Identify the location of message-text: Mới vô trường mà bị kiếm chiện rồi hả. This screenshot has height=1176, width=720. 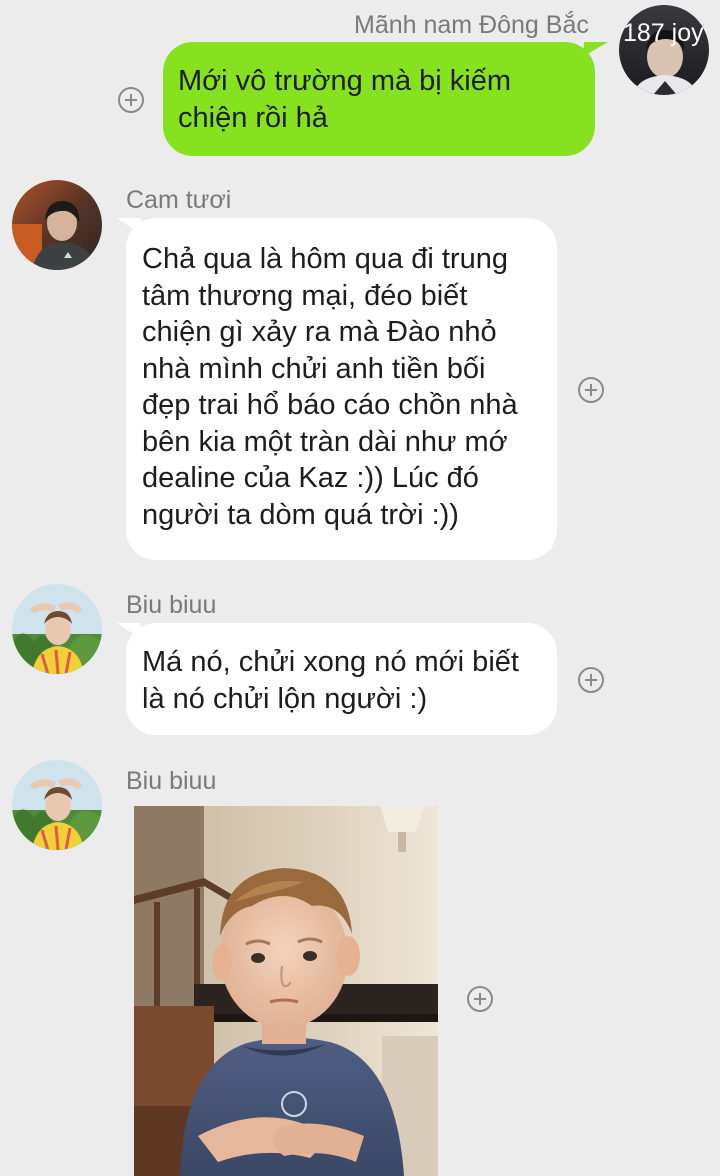
(345, 99).